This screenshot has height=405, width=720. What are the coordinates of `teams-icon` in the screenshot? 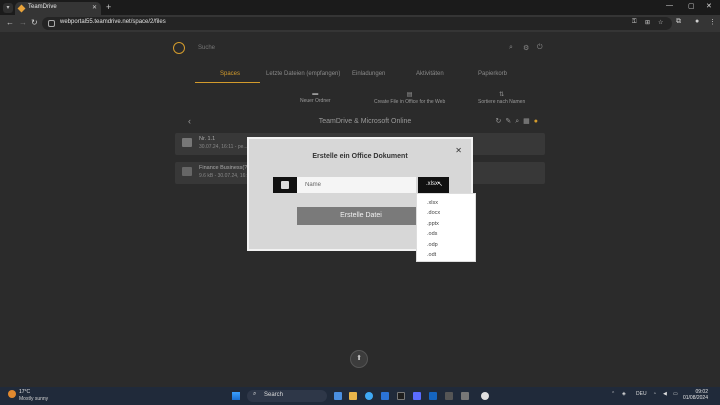 It's located at (417, 396).